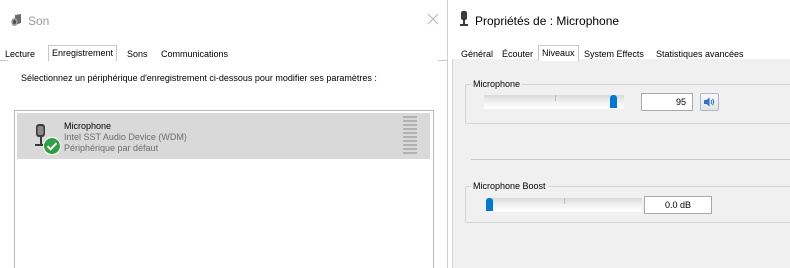 This screenshot has width=790, height=268. What do you see at coordinates (410, 136) in the screenshot?
I see `level-meter` at bounding box center [410, 136].